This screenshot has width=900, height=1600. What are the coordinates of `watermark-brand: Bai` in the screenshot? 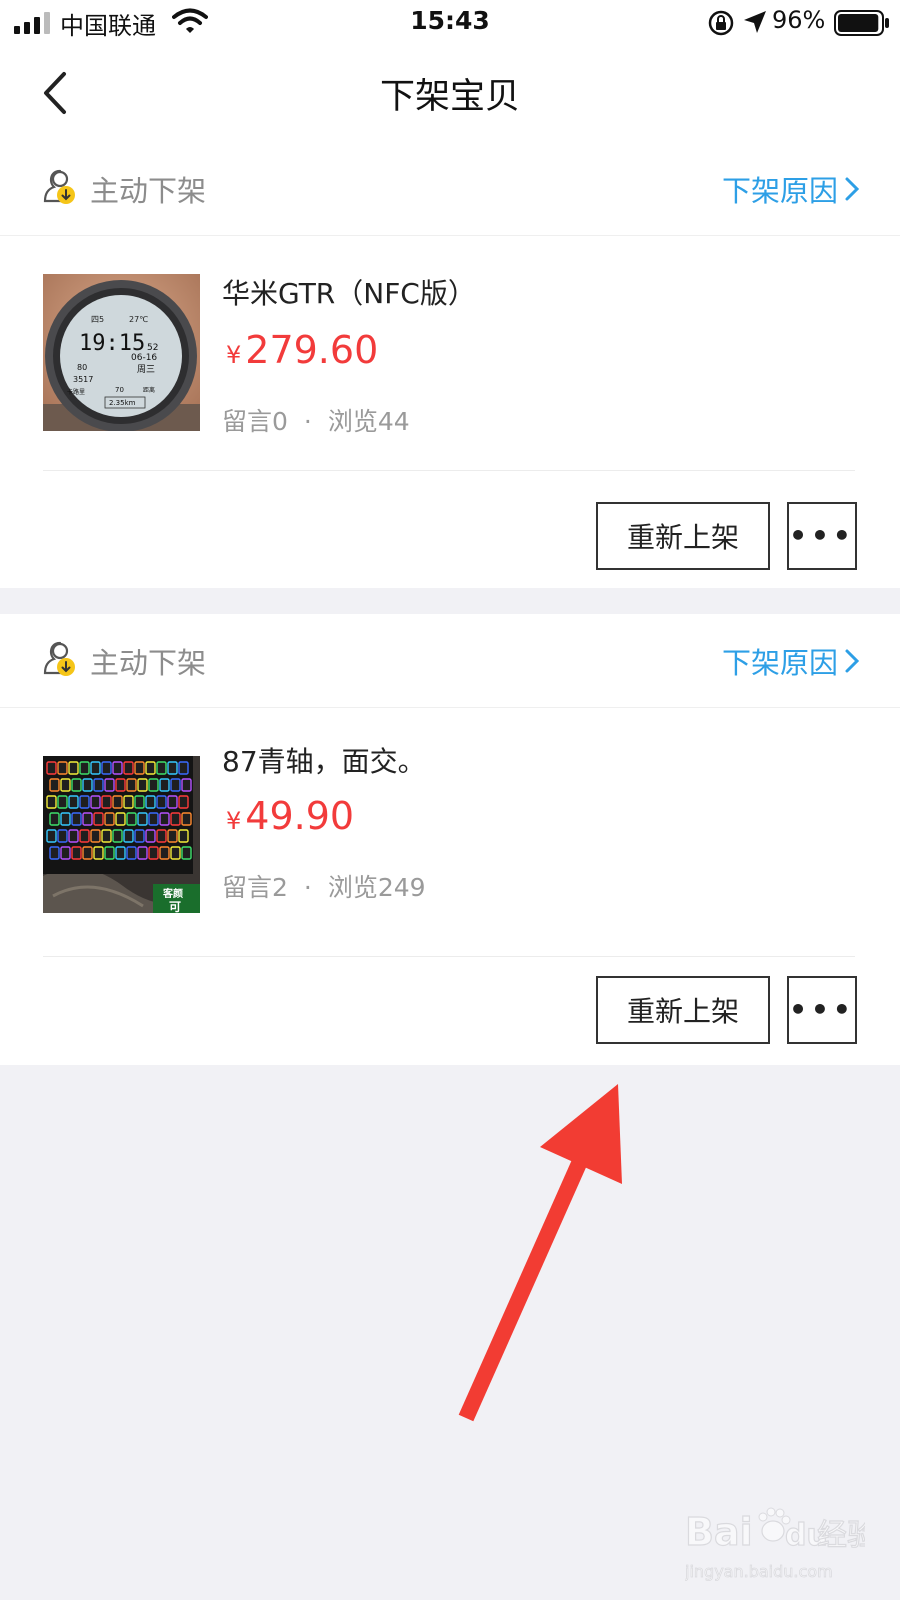 It's located at (719, 1532).